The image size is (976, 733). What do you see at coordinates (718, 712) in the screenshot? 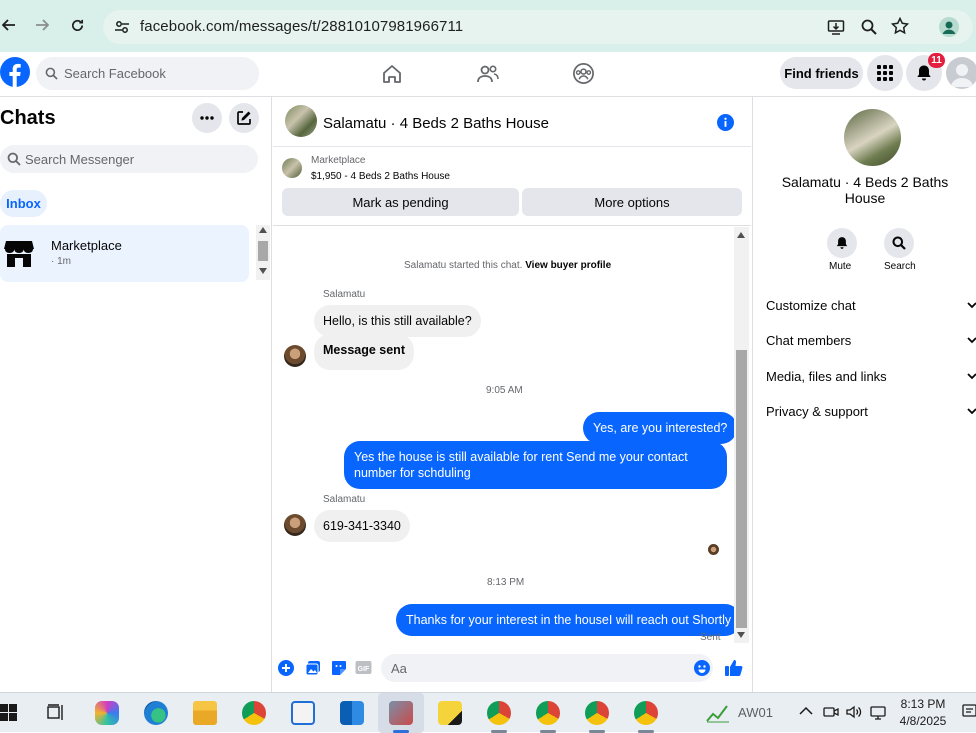
I see `stocks-widget-icon` at bounding box center [718, 712].